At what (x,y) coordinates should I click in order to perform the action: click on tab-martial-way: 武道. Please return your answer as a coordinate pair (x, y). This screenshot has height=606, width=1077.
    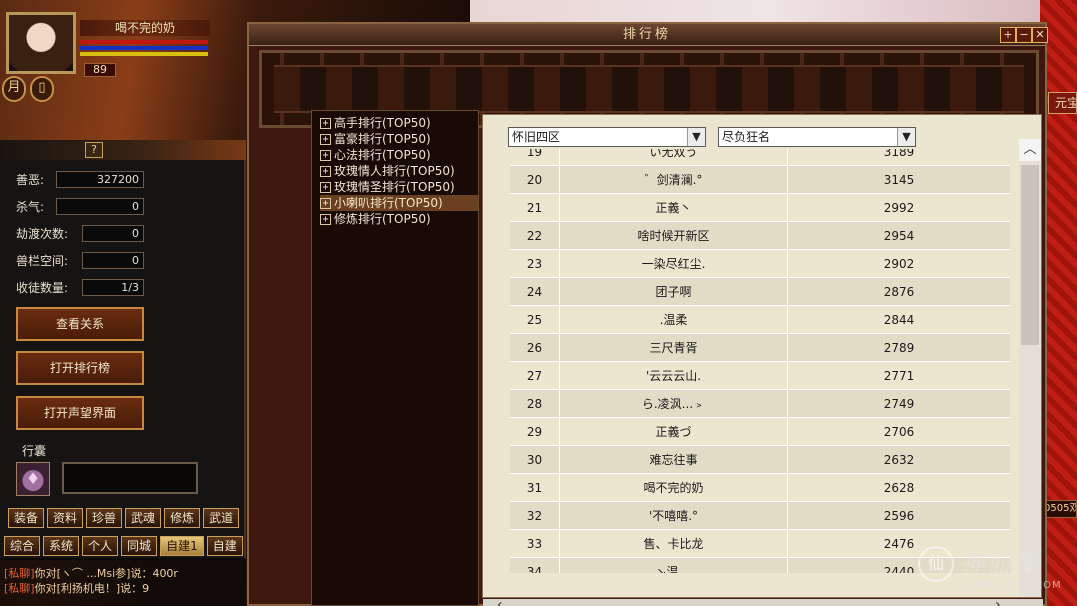
    Looking at the image, I should click on (221, 518).